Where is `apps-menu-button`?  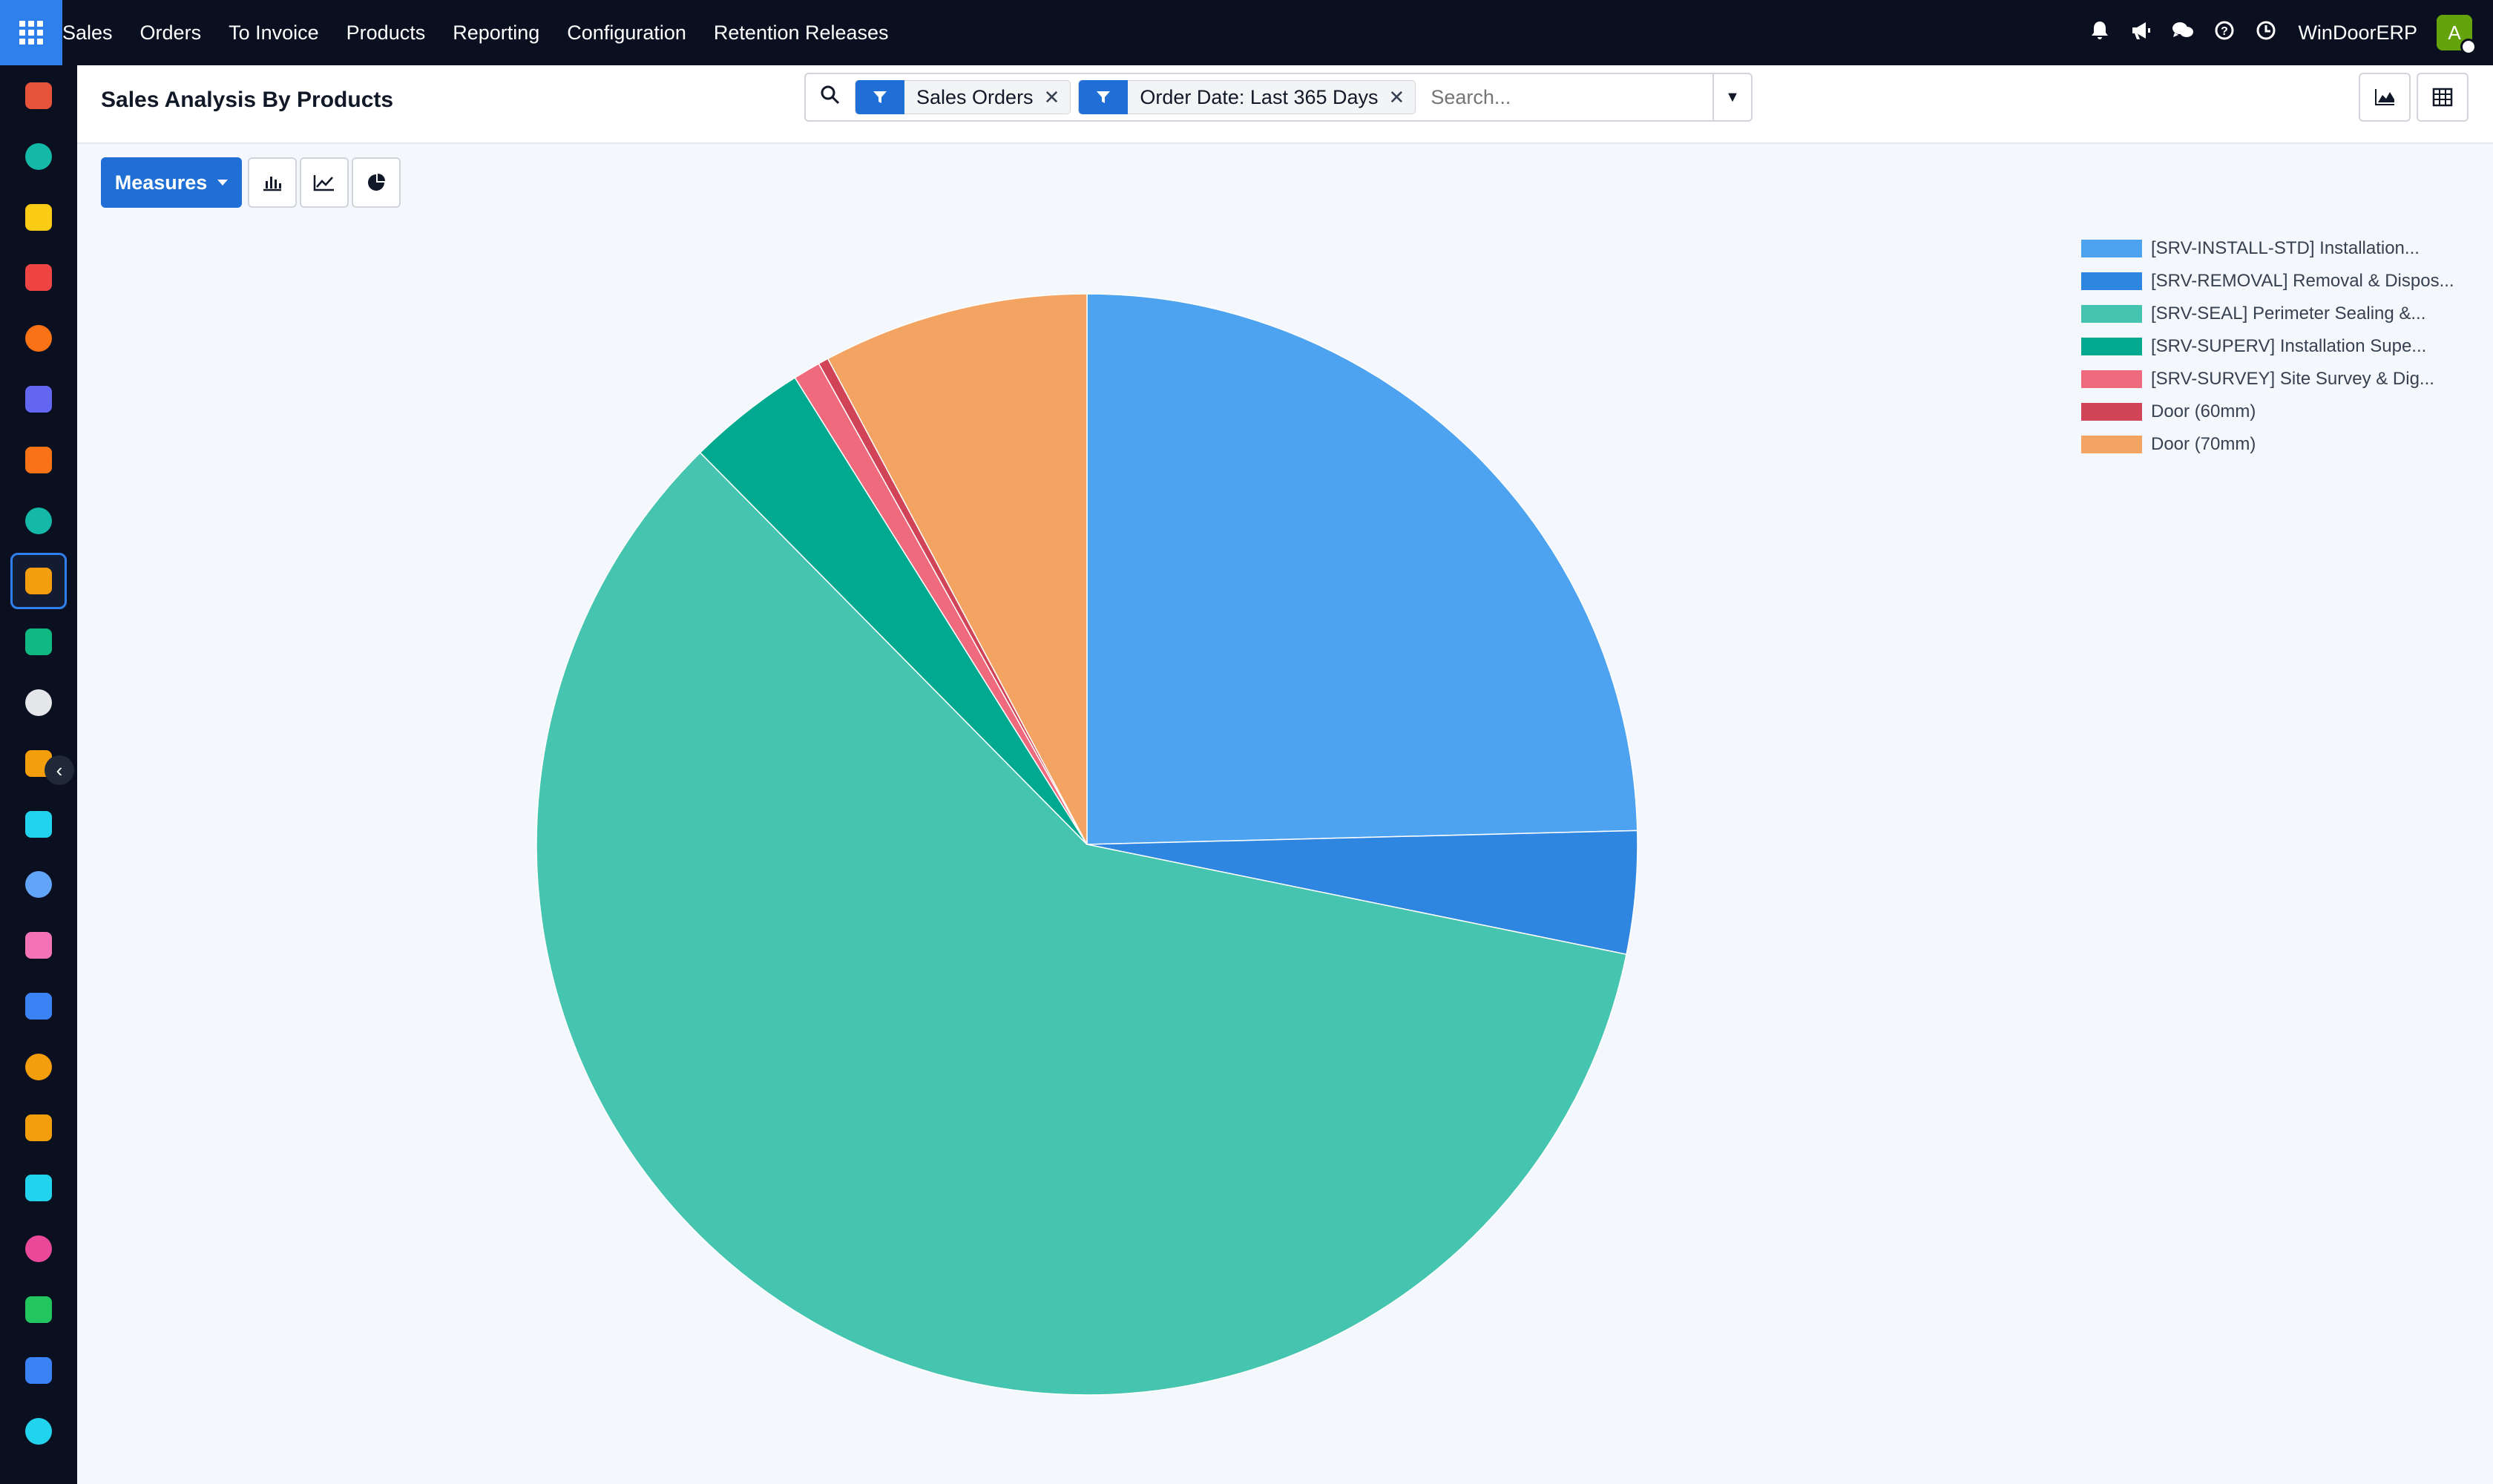
apps-menu-button is located at coordinates (31, 32).